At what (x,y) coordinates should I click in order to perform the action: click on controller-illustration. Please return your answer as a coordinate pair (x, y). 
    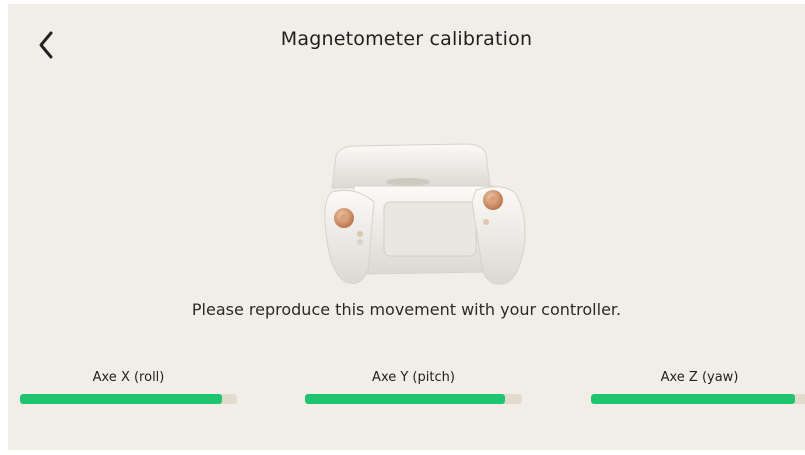
    Looking at the image, I should click on (425, 214).